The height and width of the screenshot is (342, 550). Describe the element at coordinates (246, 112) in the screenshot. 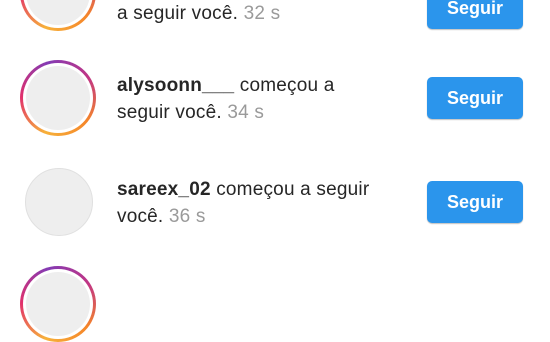

I see `timestamp: 34 s` at that location.